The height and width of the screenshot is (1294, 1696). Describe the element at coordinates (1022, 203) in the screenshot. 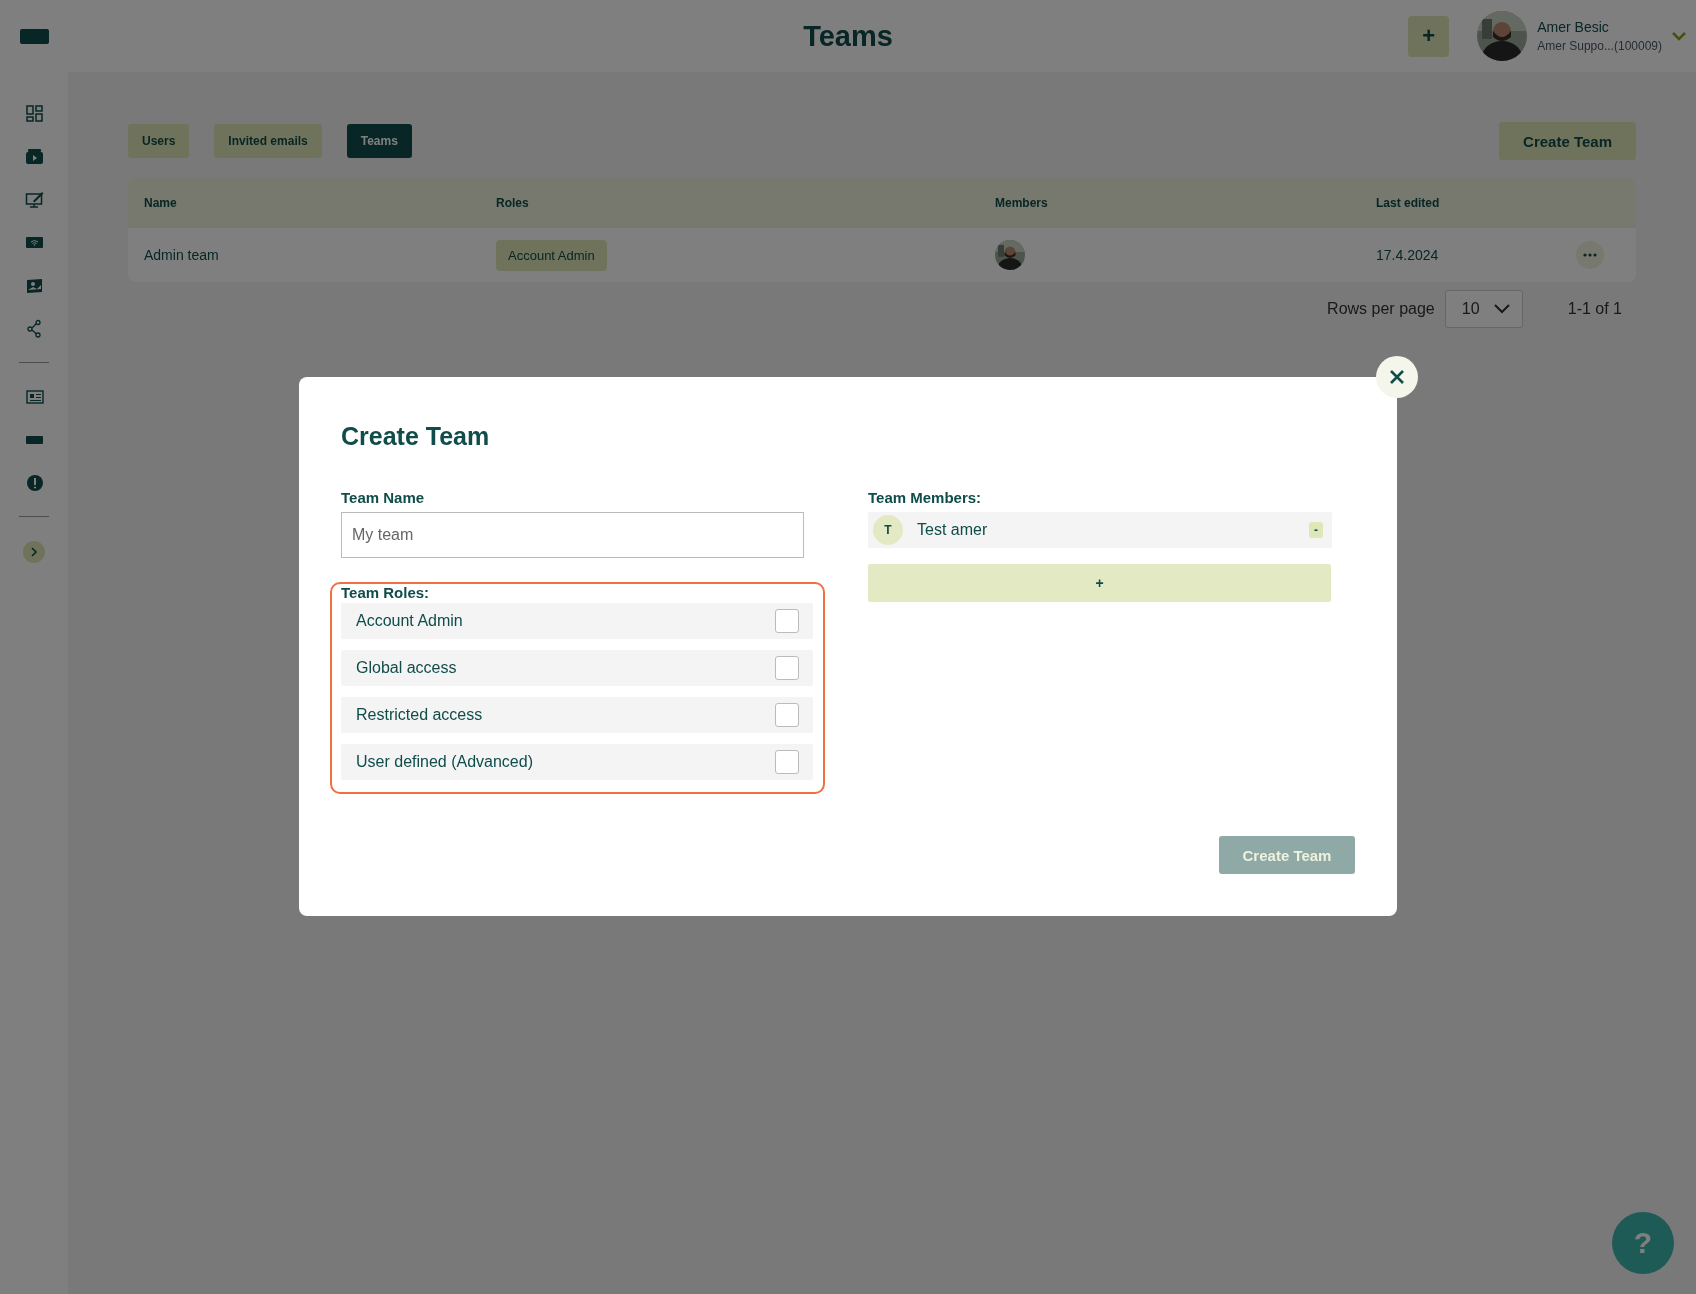

I see `column-header: Members` at that location.